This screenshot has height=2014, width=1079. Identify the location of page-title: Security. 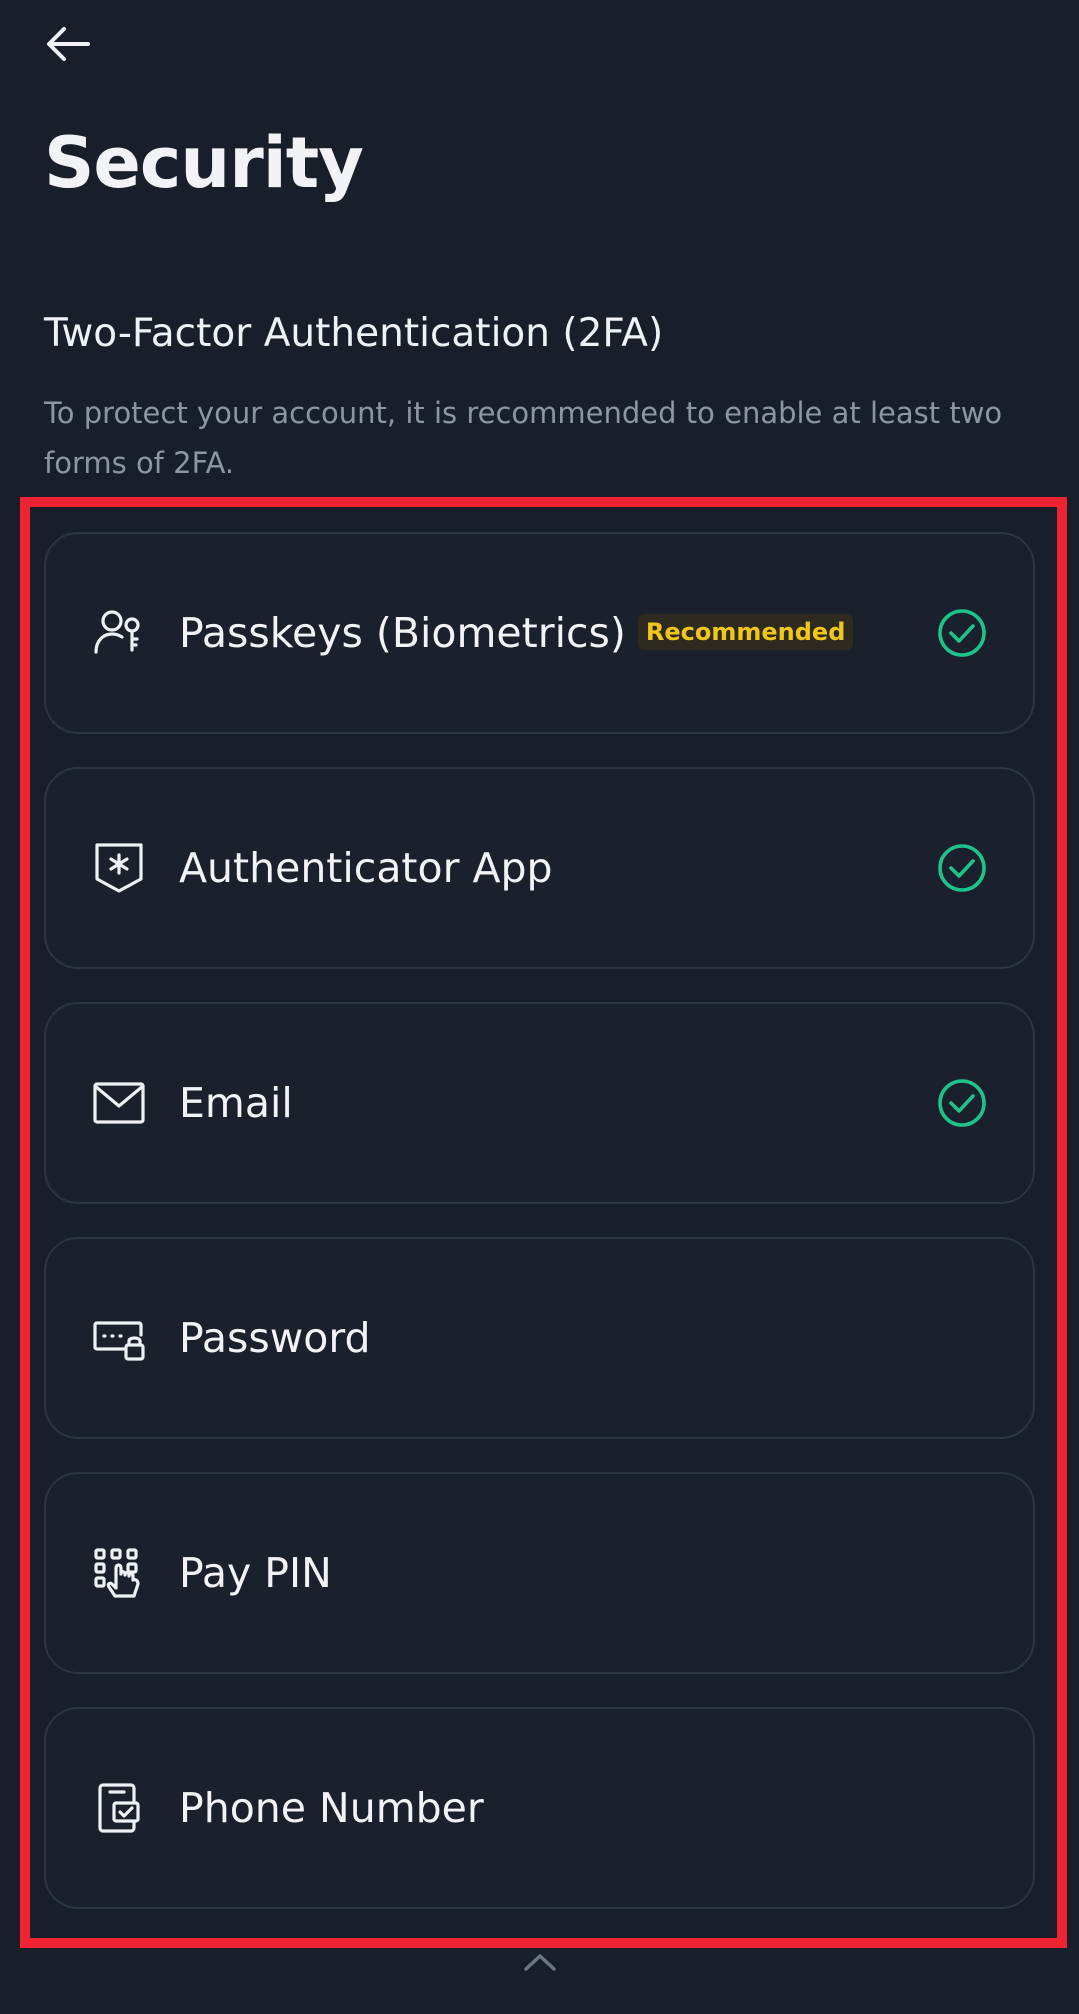
(204, 163).